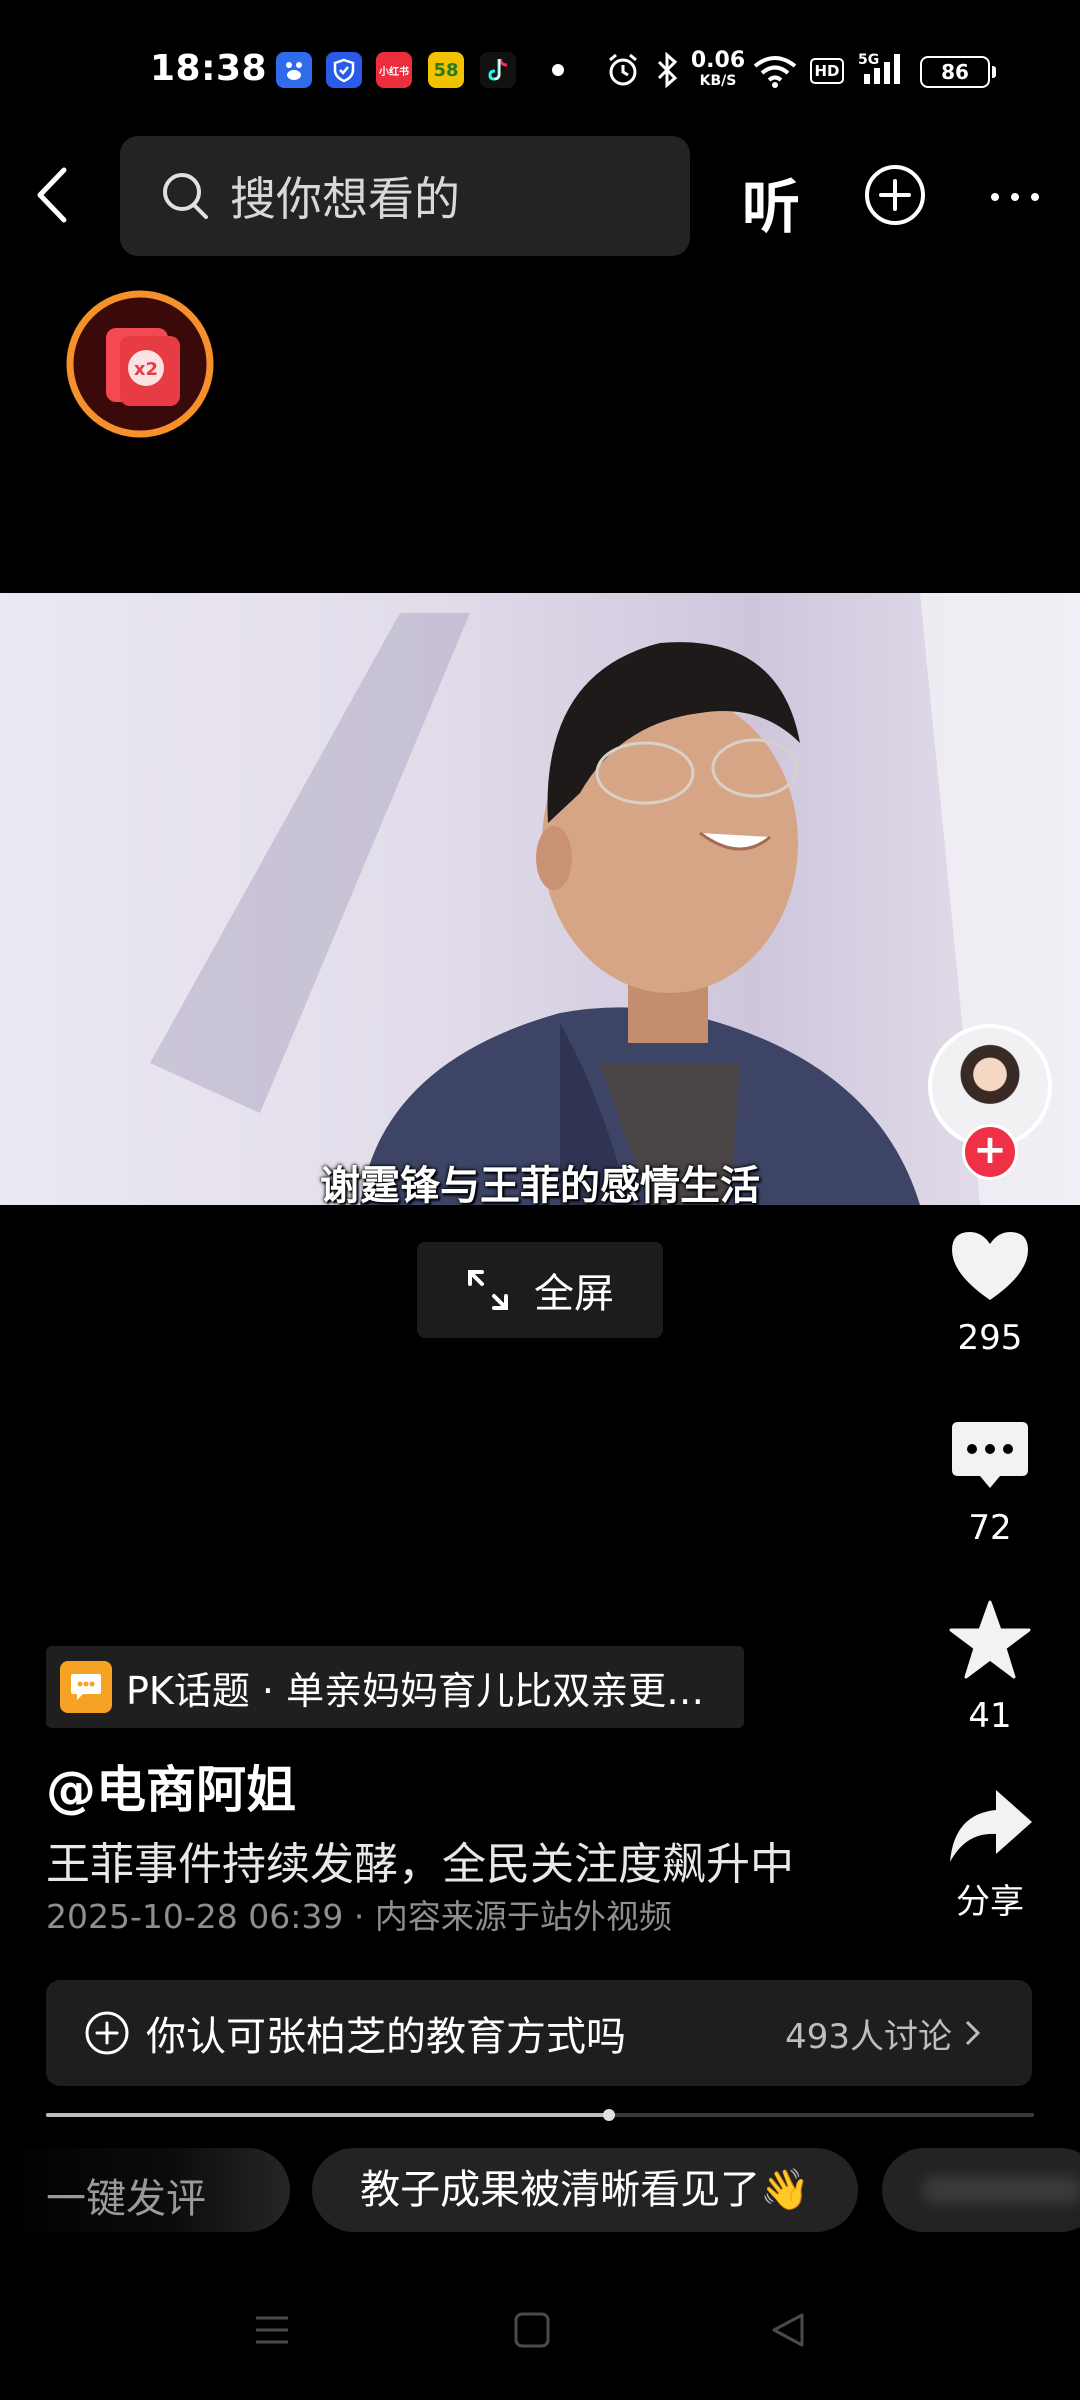 The width and height of the screenshot is (1080, 2400). What do you see at coordinates (86, 1687) in the screenshot?
I see `topic-chat-icon` at bounding box center [86, 1687].